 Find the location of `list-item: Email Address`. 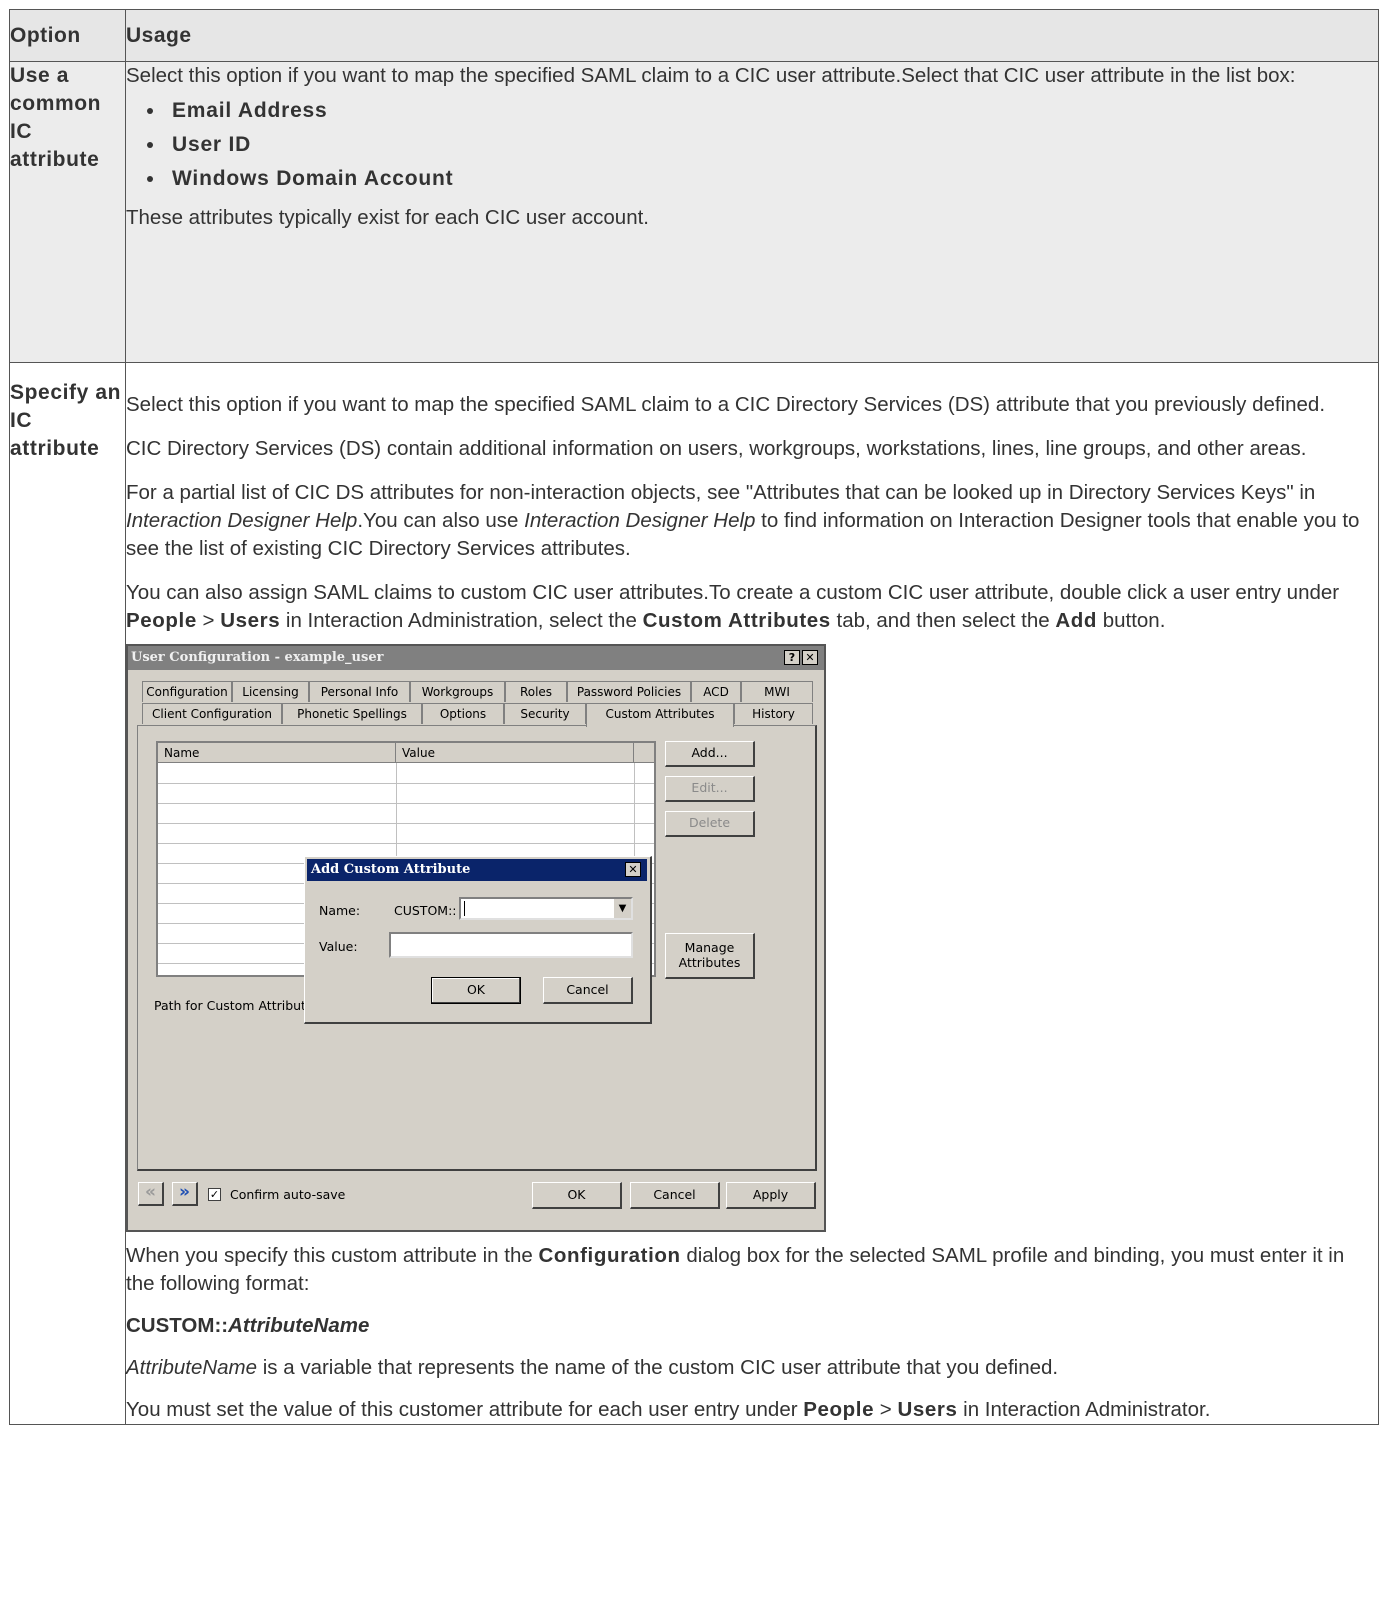

list-item: Email Address is located at coordinates (772, 111).